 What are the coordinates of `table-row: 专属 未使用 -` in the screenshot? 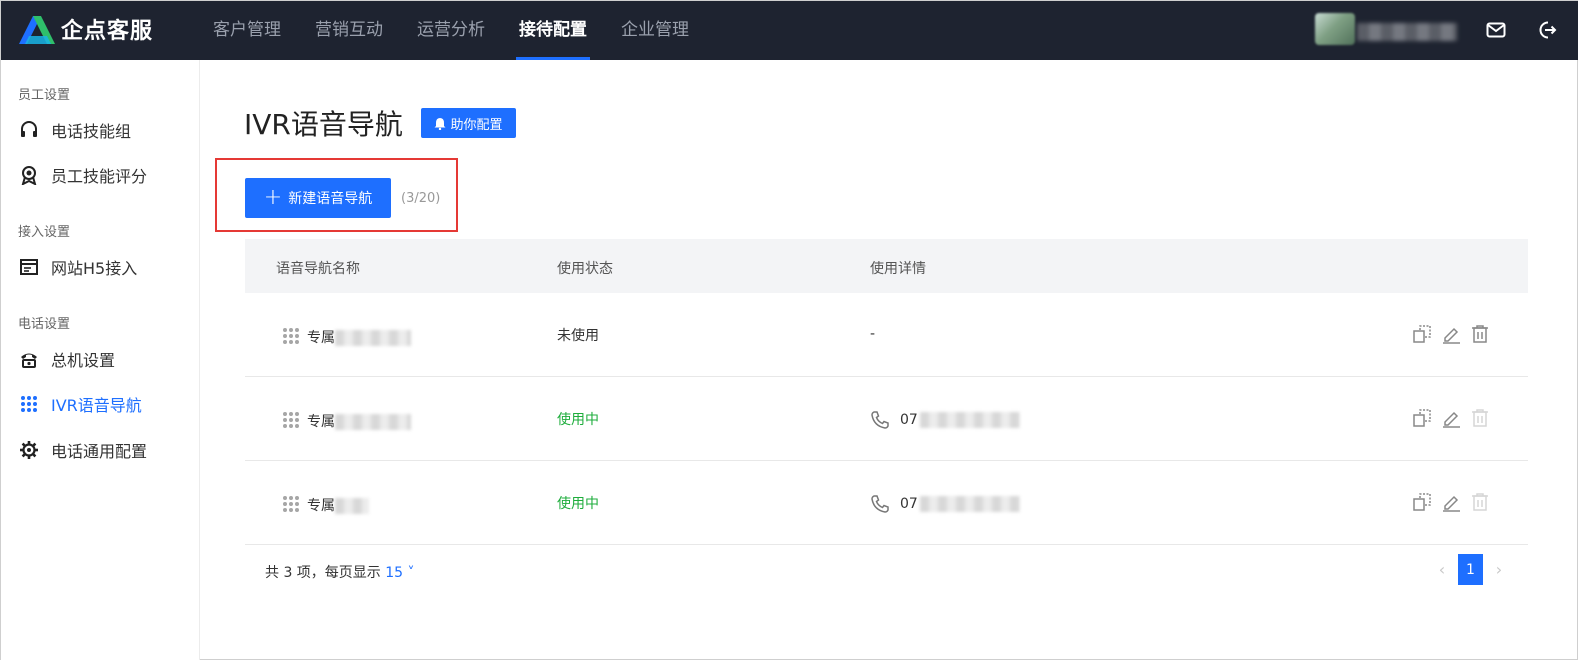 It's located at (886, 335).